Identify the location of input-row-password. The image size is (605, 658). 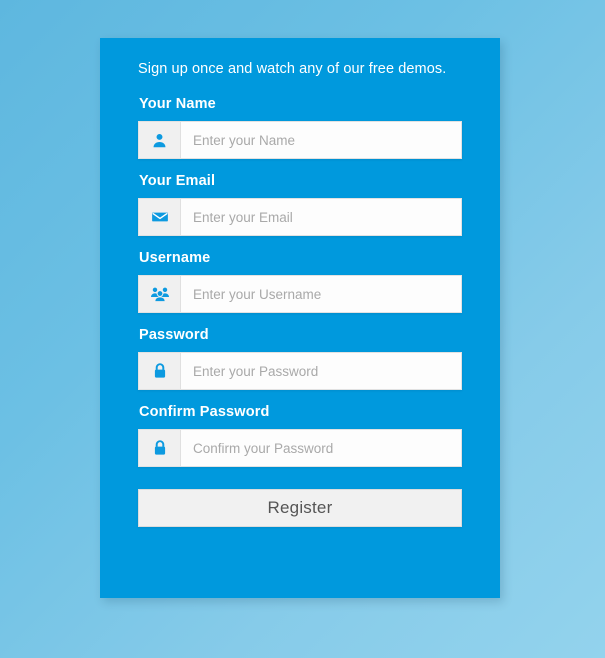
(300, 371).